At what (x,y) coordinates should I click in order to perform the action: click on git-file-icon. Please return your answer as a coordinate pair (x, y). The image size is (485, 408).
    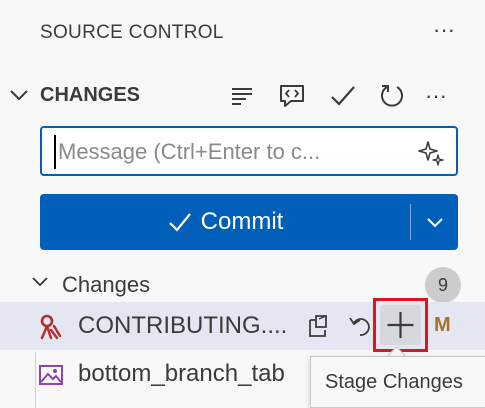
    Looking at the image, I should click on (51, 327).